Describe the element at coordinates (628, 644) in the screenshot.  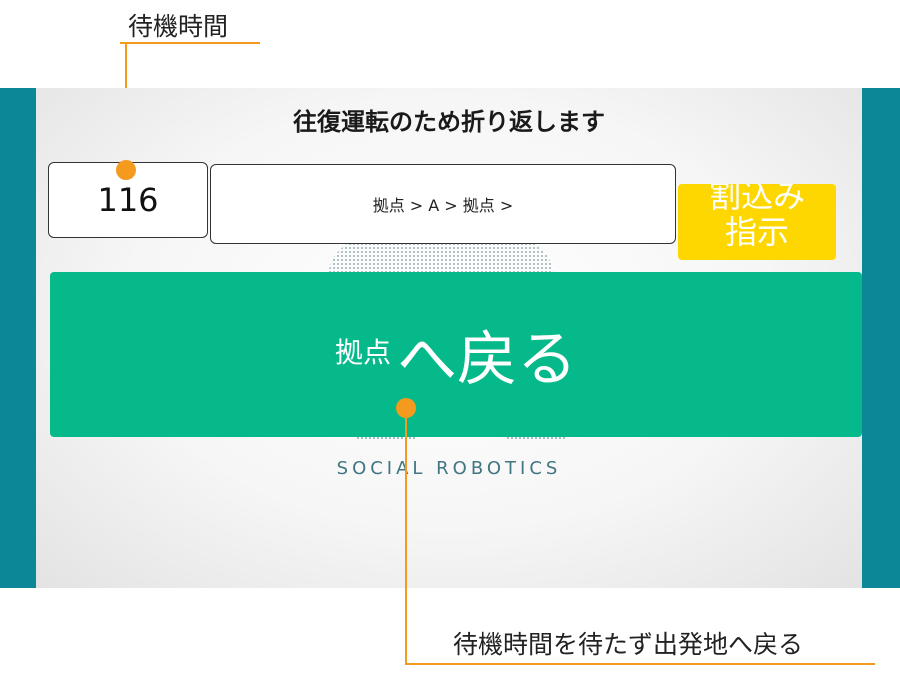
I see `return-callout-label: 待機時間を待たず出発地へ戻る` at that location.